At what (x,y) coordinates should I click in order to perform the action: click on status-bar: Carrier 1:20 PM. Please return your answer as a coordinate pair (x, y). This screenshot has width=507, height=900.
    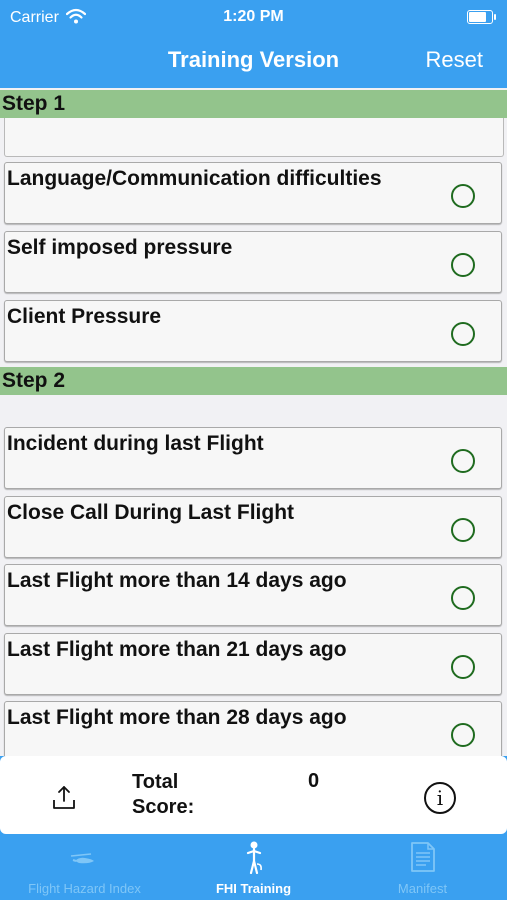
    Looking at the image, I should click on (253, 18).